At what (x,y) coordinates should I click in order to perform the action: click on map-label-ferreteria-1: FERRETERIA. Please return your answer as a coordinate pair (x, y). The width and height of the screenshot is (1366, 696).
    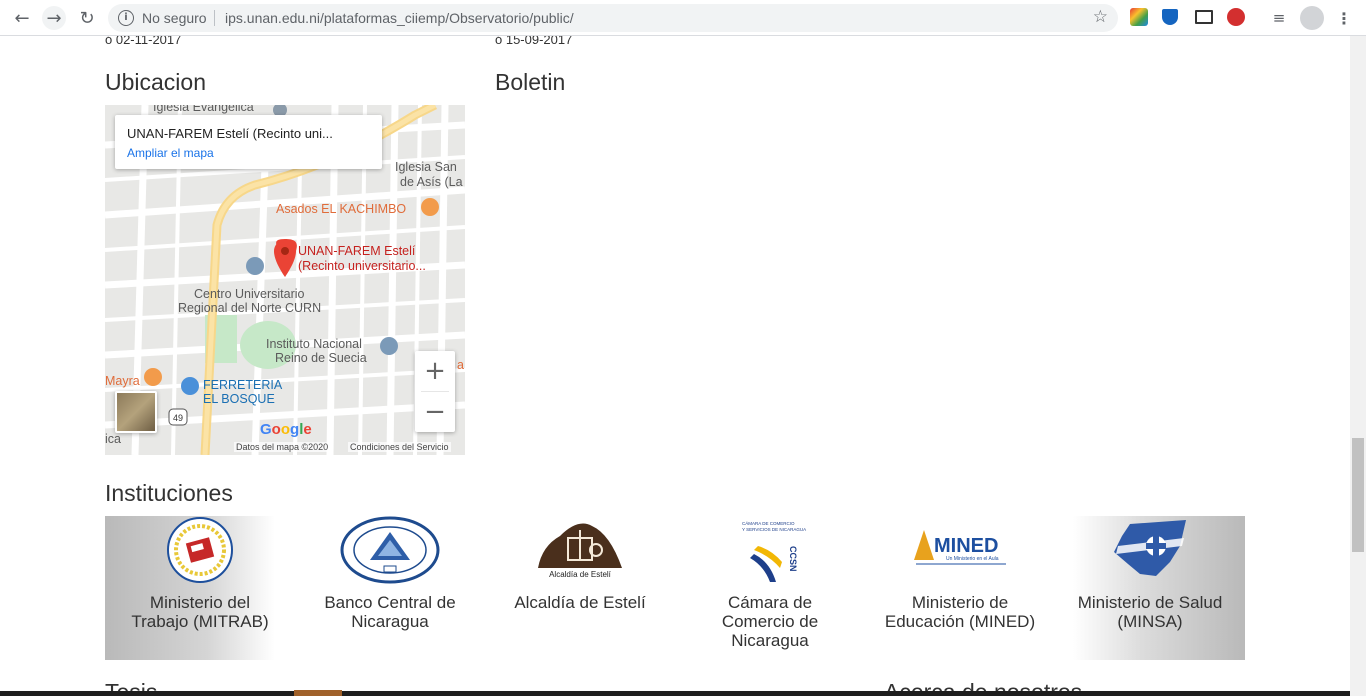
    Looking at the image, I should click on (243, 385).